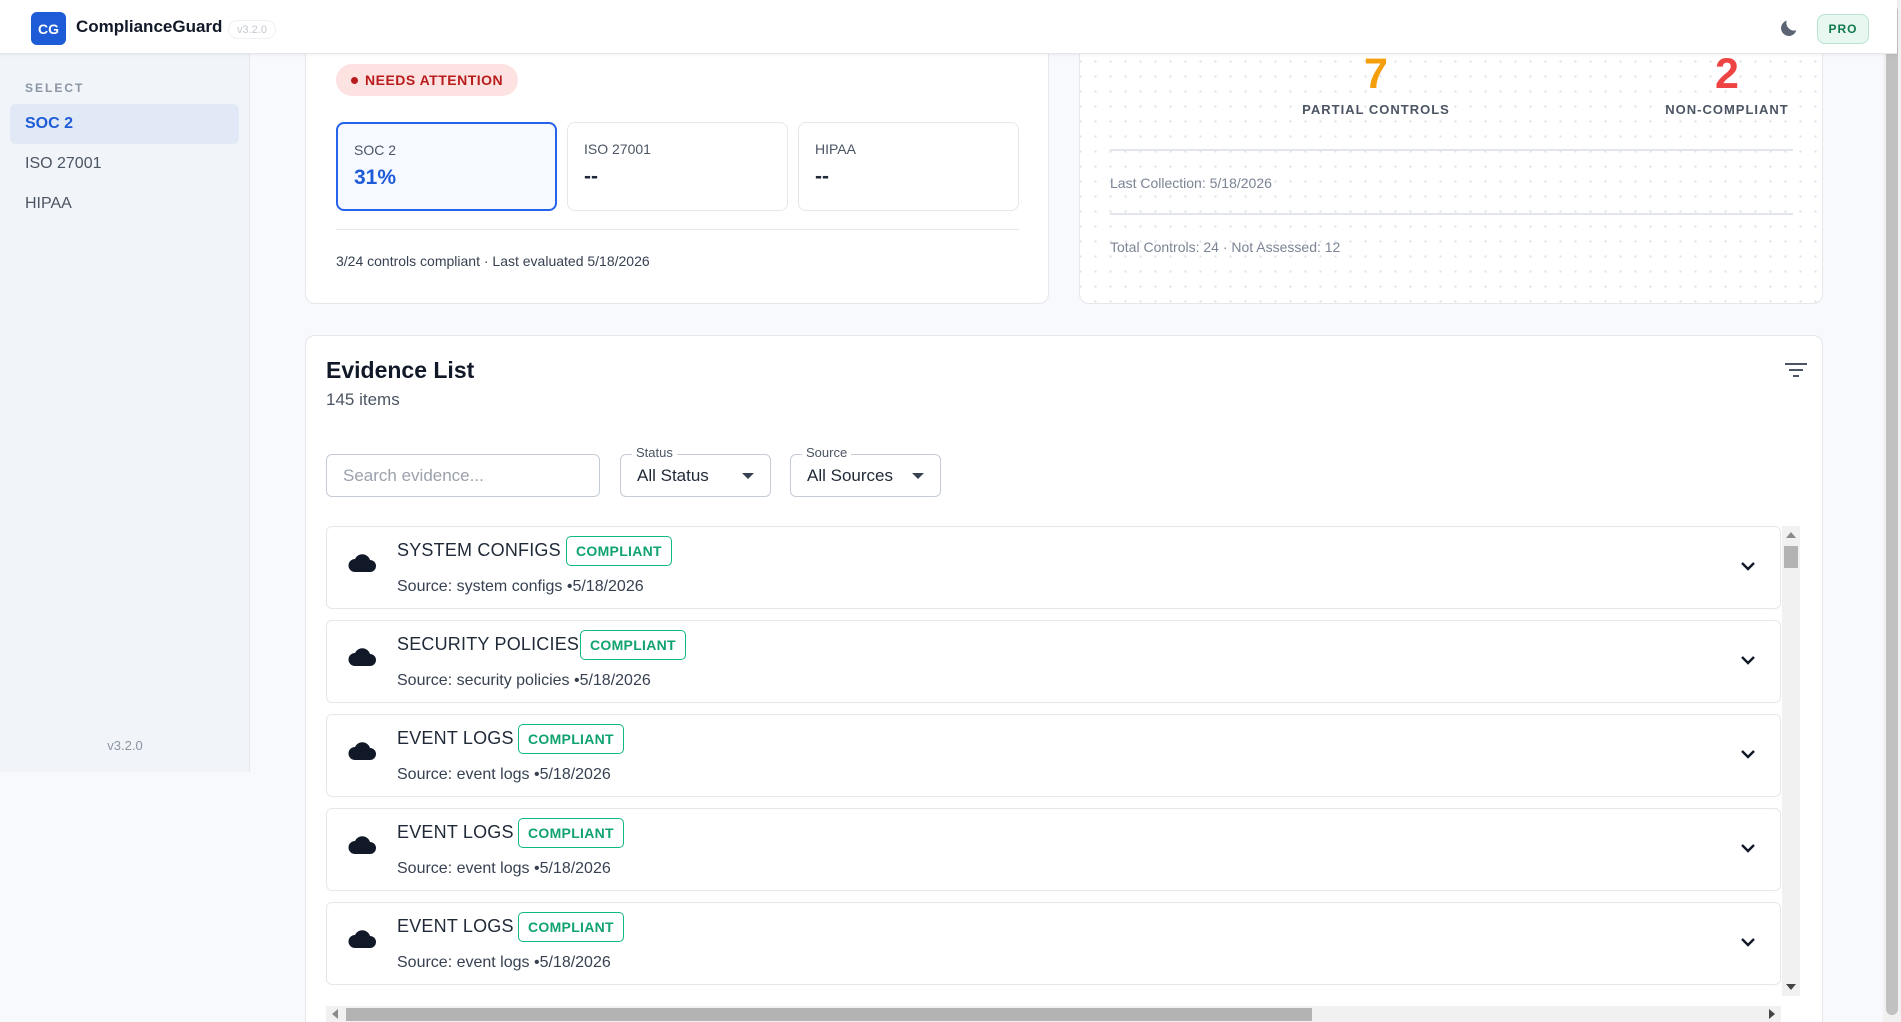  I want to click on filter-icon, so click(1796, 370).